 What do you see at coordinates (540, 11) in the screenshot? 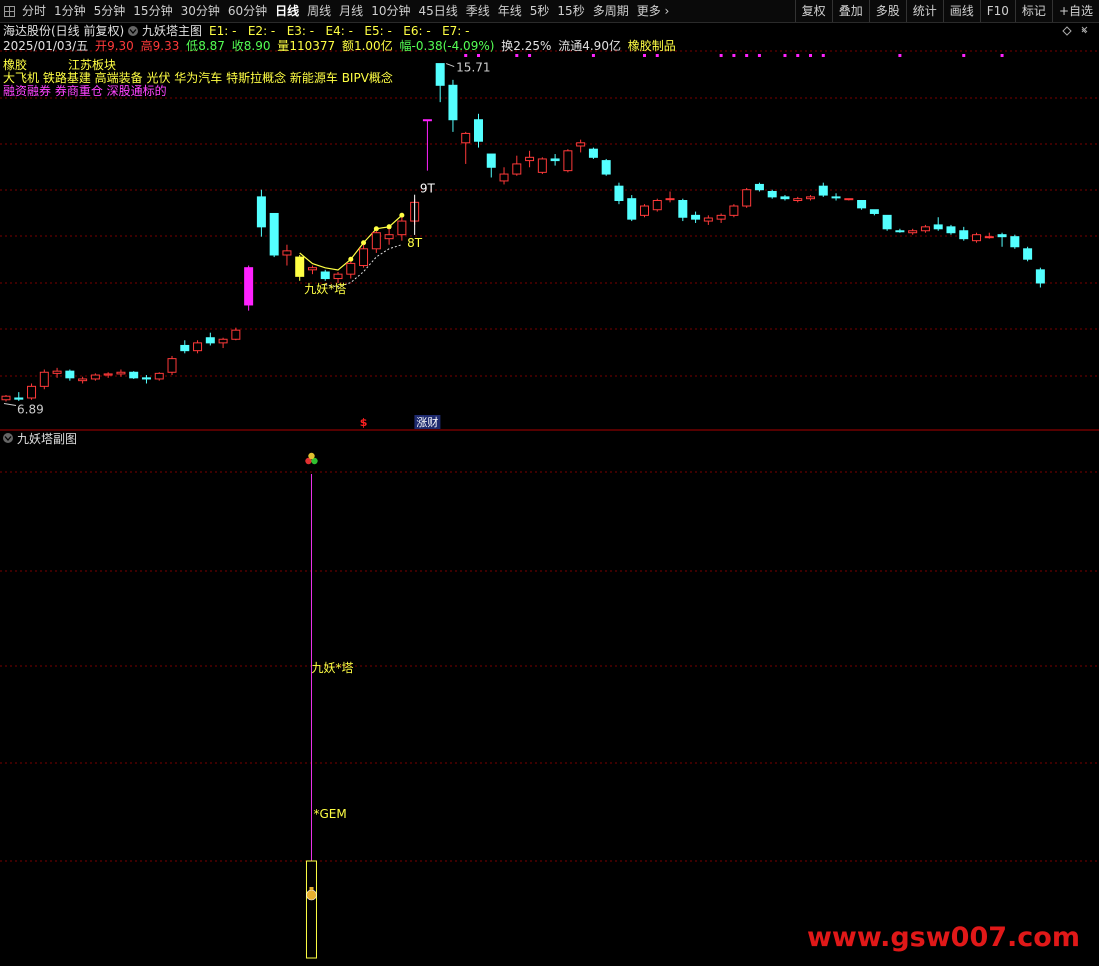
I see `period-tab-13: 5秒` at bounding box center [540, 11].